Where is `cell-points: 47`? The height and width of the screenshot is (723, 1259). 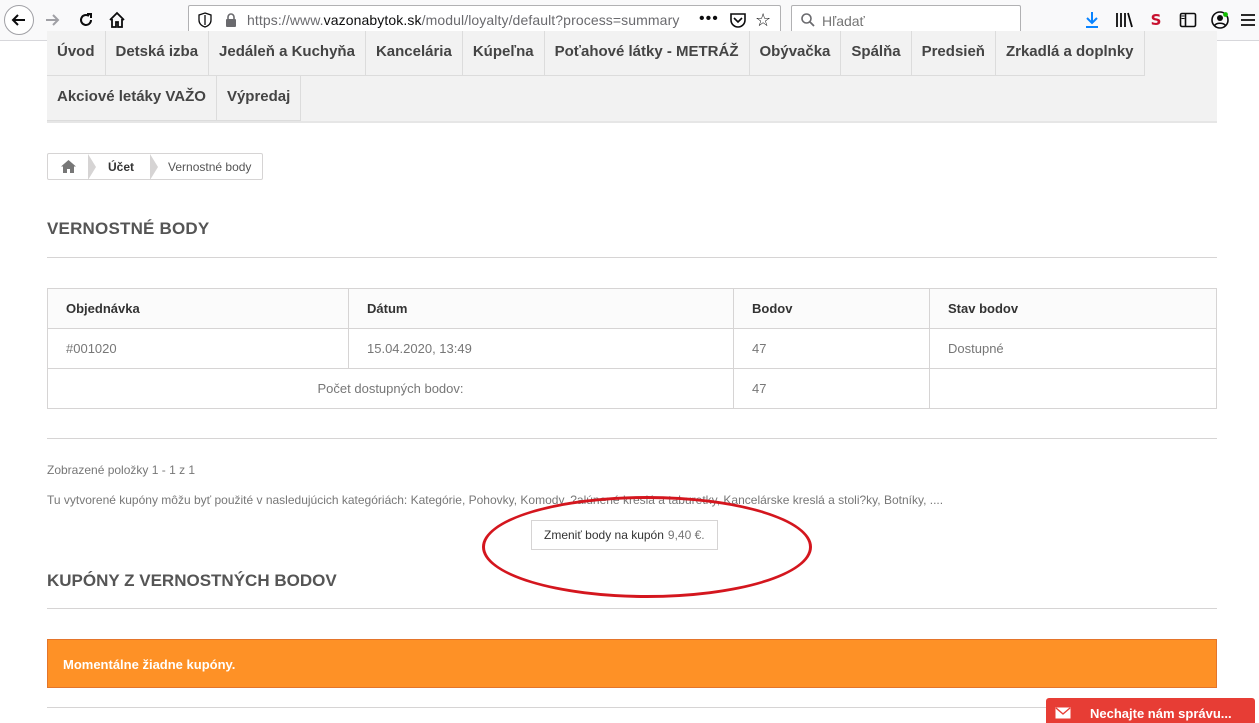 cell-points: 47 is located at coordinates (831, 348).